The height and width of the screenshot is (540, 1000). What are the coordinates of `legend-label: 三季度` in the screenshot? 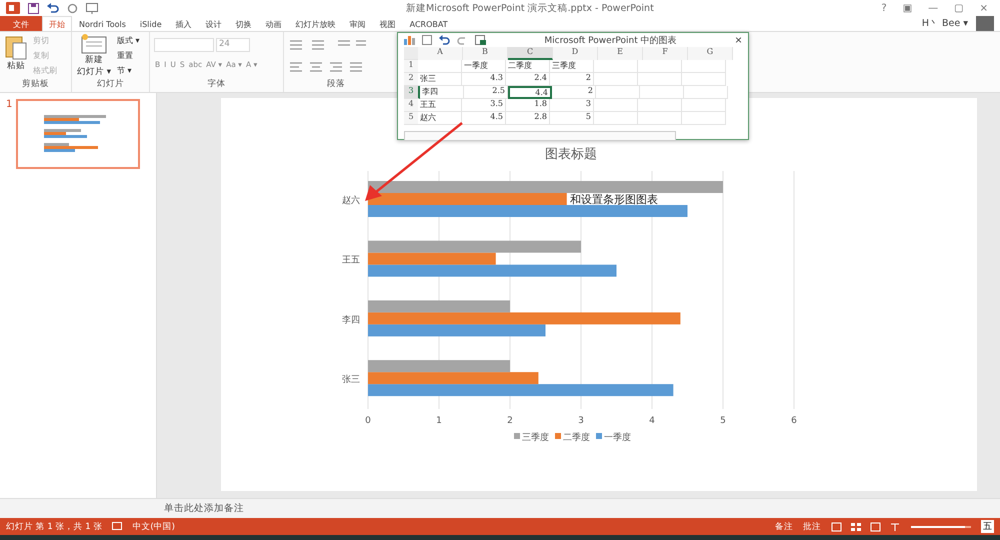 It's located at (535, 438).